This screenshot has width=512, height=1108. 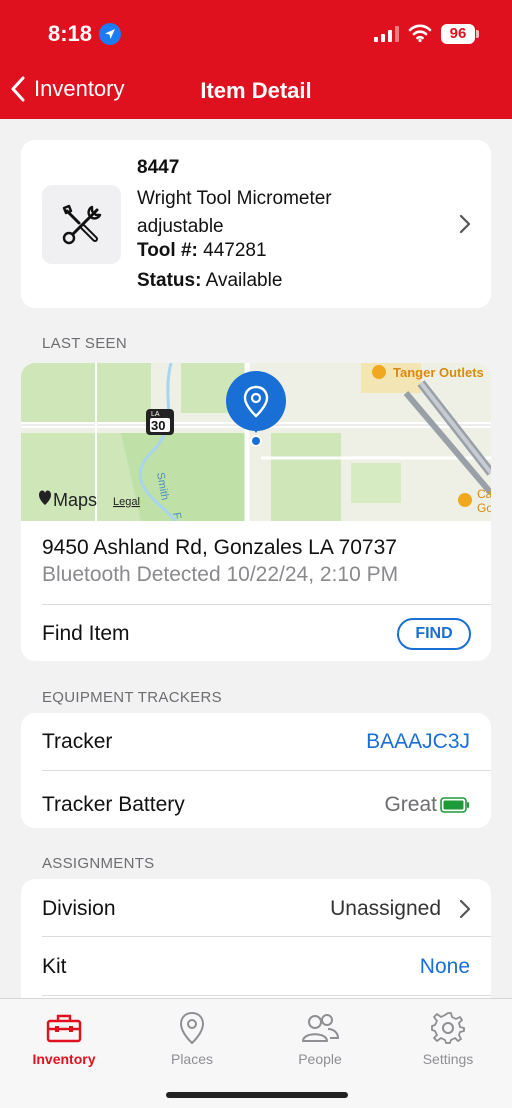 What do you see at coordinates (220, 574) in the screenshot?
I see `detection-info: Bluetooth Detected 10/22/24, 2:10 PM` at bounding box center [220, 574].